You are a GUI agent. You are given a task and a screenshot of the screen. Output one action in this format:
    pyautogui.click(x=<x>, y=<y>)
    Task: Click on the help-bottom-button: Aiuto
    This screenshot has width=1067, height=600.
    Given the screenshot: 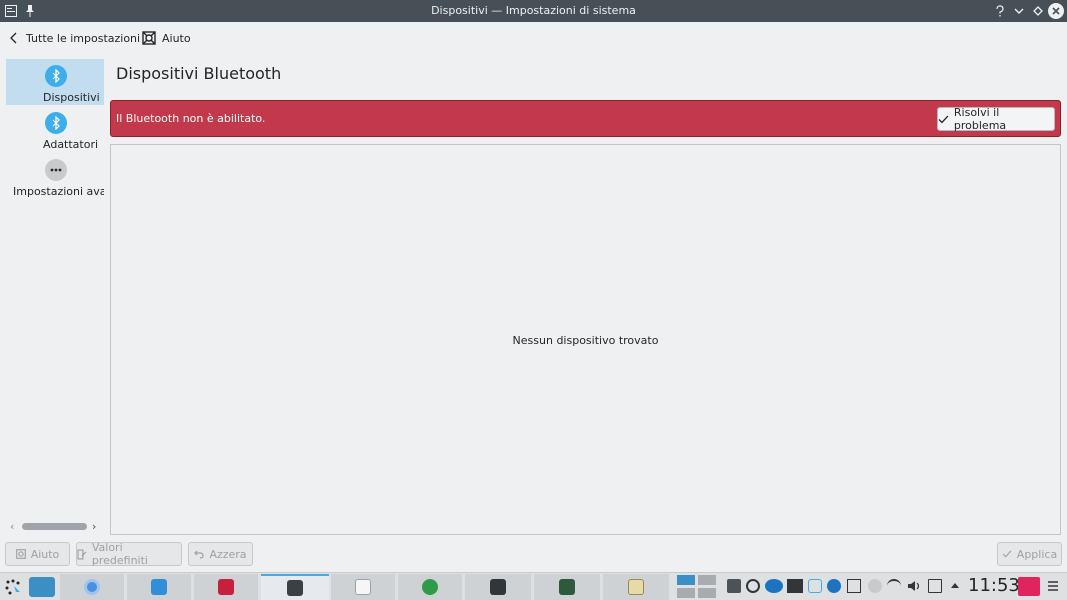 What is the action you would take?
    pyautogui.click(x=37, y=554)
    